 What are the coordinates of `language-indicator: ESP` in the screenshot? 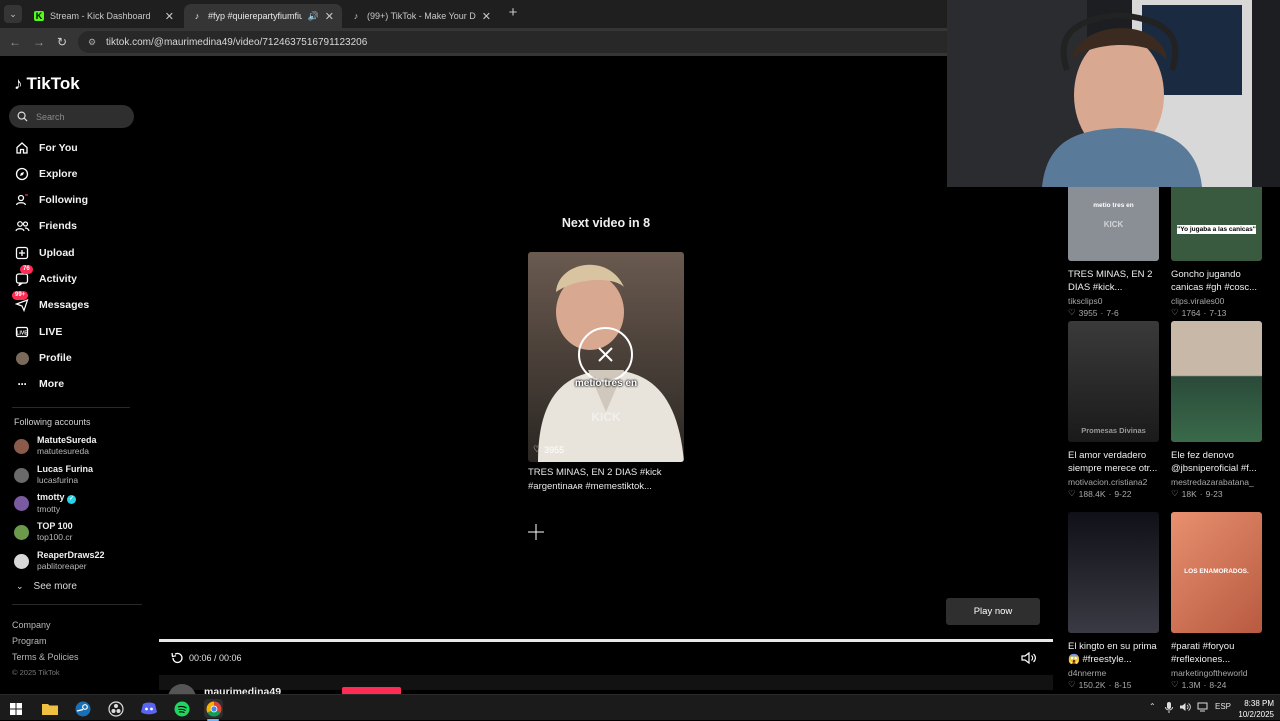 It's located at (1223, 706).